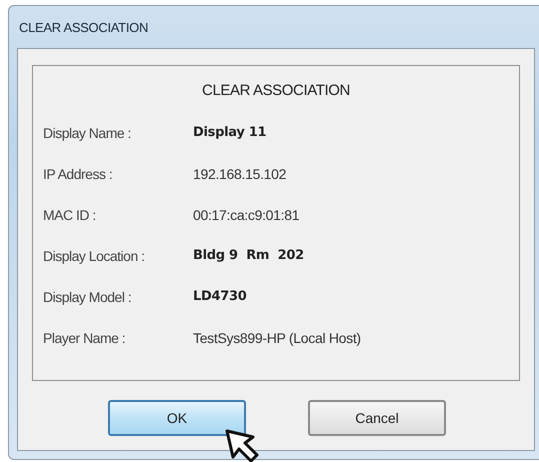  What do you see at coordinates (219, 296) in the screenshot?
I see `field-value: LD4730` at bounding box center [219, 296].